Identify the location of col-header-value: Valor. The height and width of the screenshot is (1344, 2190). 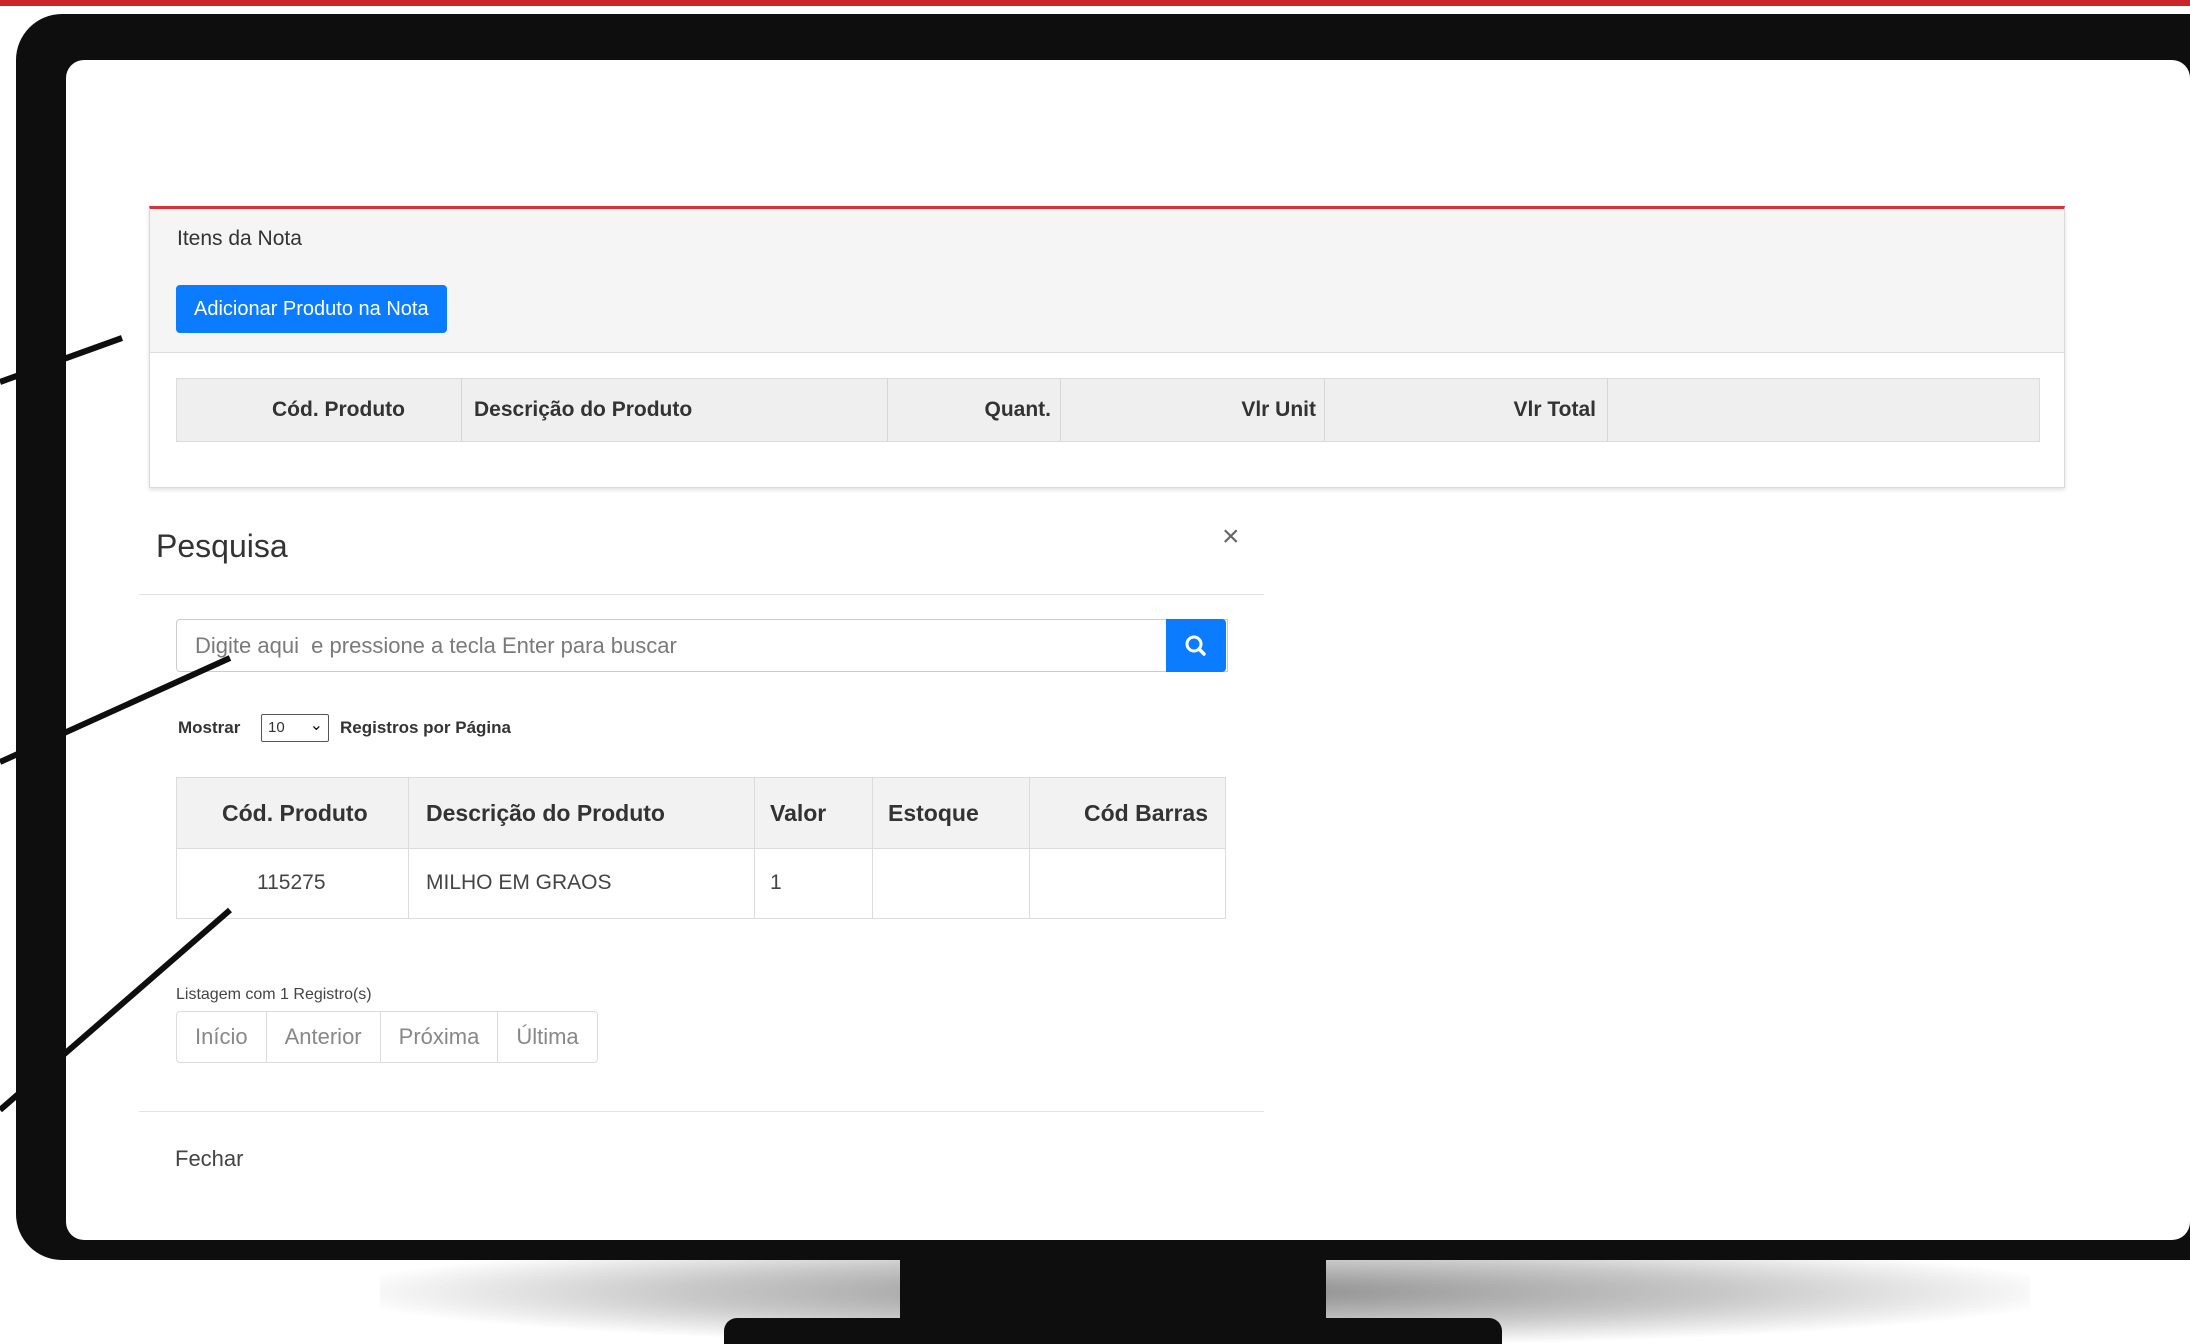
(798, 813).